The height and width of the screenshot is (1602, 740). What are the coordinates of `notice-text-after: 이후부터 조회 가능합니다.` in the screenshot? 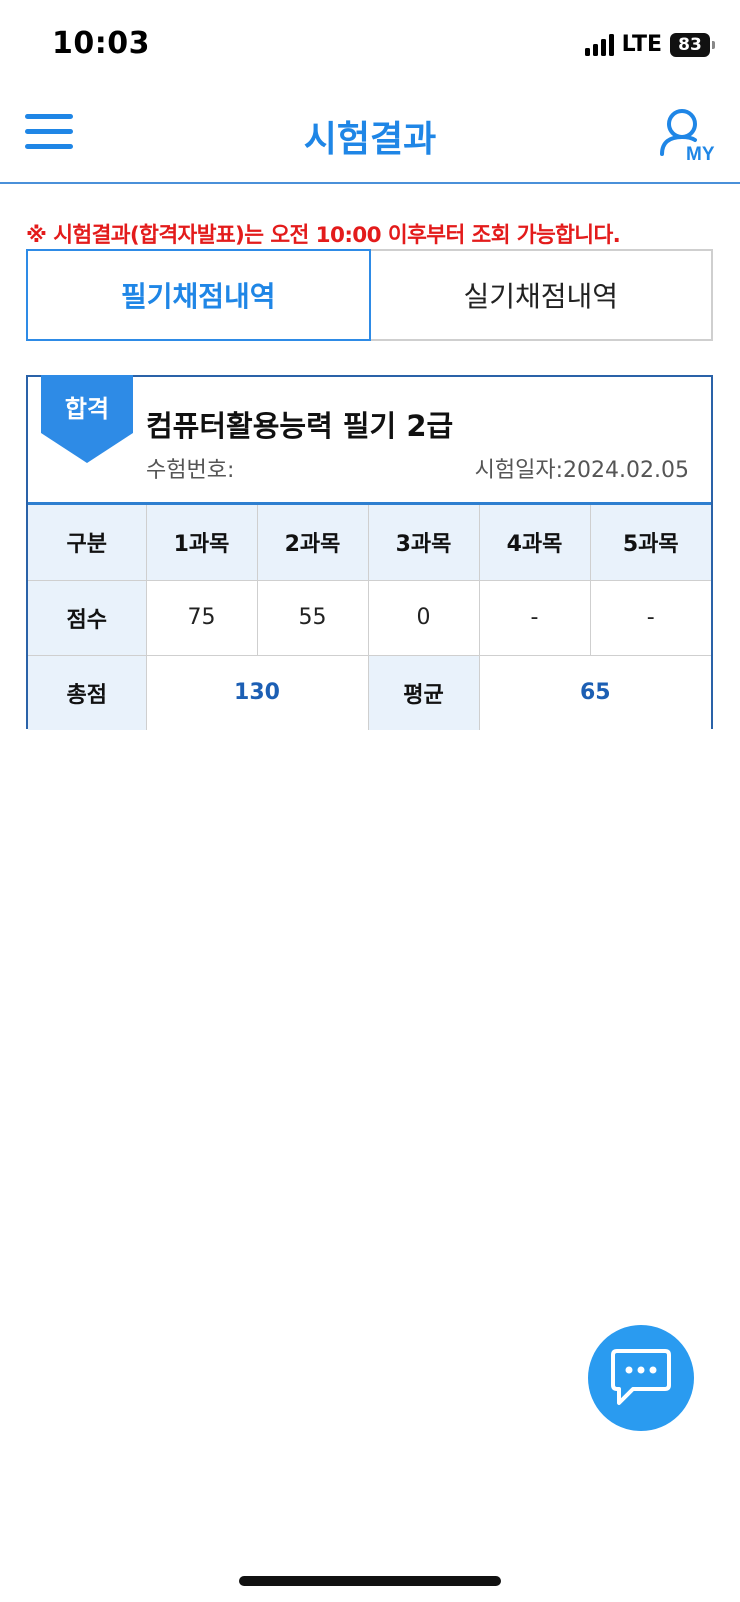 It's located at (501, 235).